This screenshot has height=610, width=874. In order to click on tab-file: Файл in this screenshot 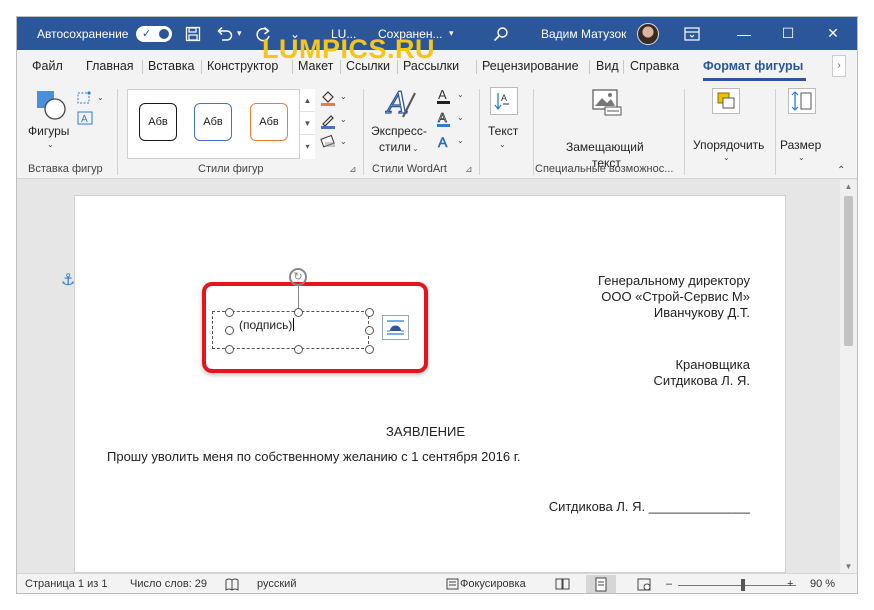, I will do `click(47, 66)`.